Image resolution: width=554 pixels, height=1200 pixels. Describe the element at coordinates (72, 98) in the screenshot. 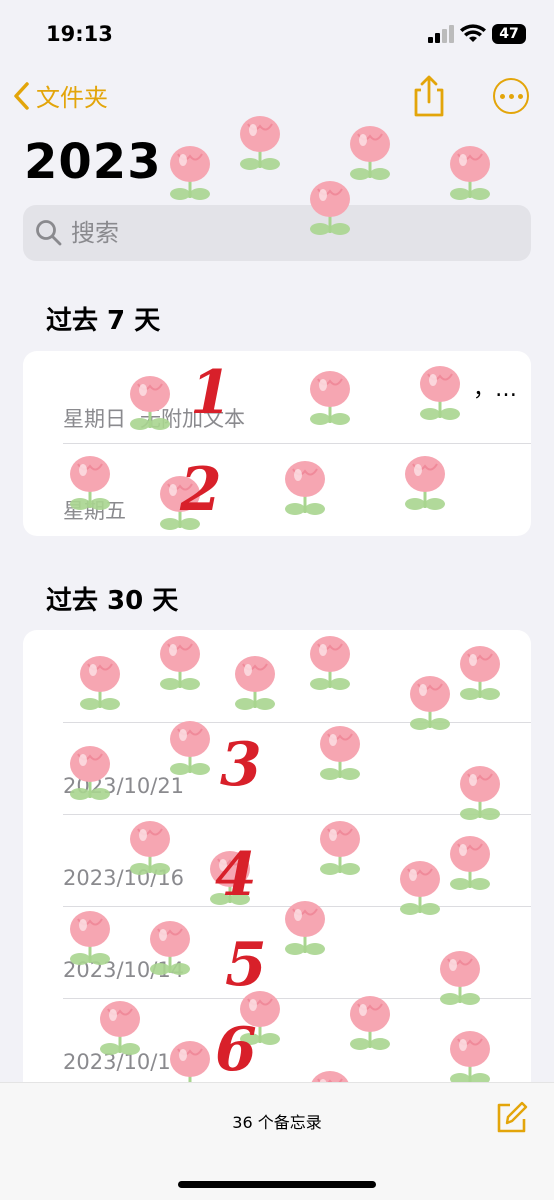

I see `back-label: 文件夹` at that location.